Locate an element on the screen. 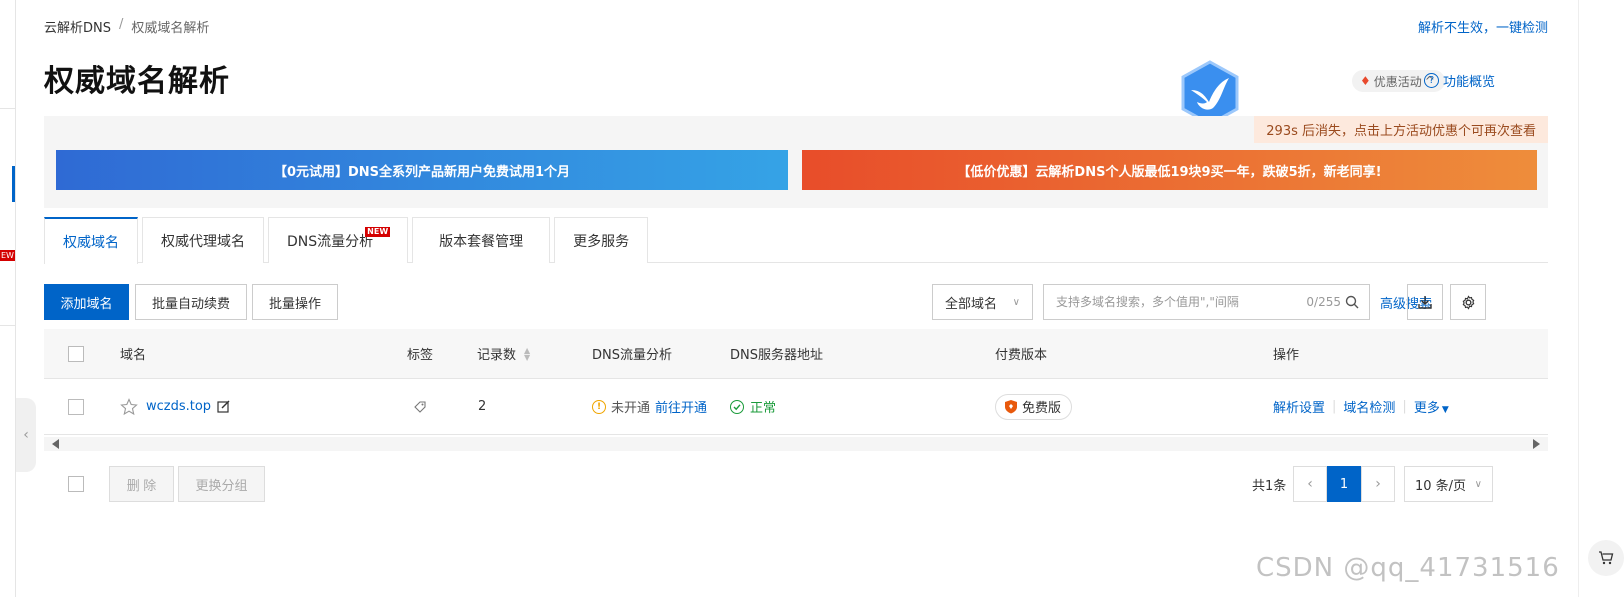  select-all-checkbox is located at coordinates (76, 353).